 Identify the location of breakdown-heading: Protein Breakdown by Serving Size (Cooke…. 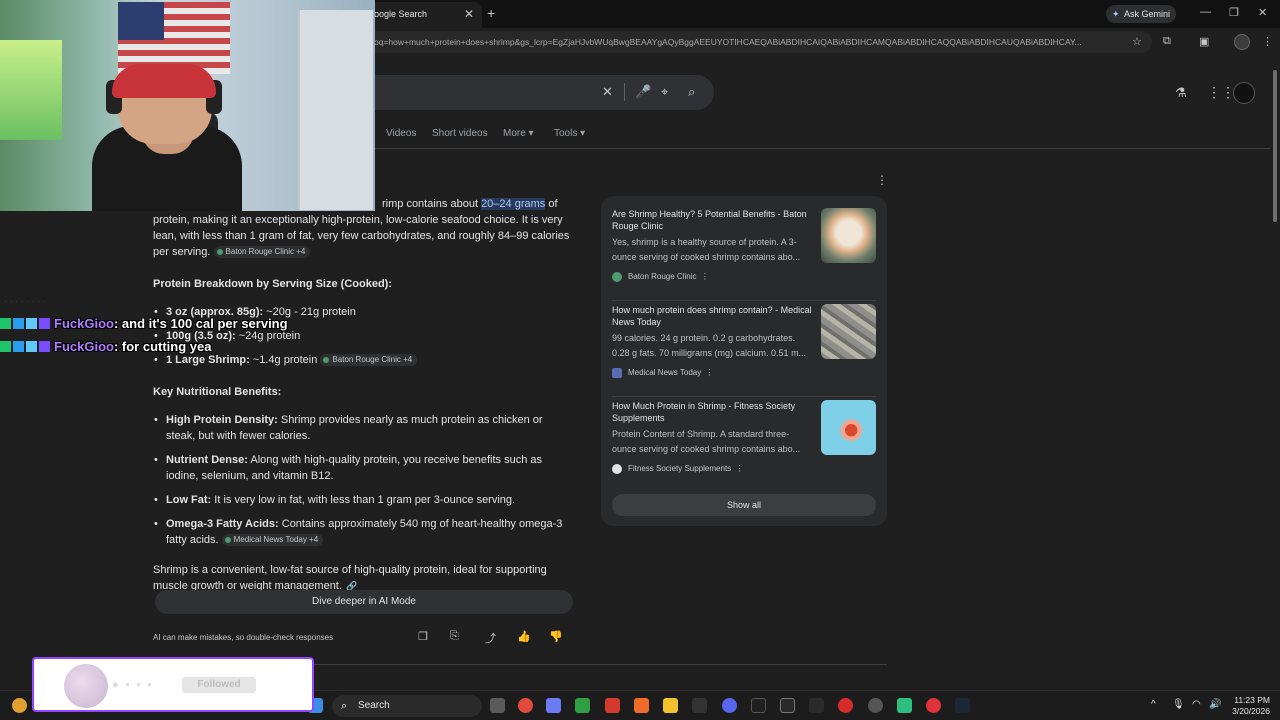
(272, 284).